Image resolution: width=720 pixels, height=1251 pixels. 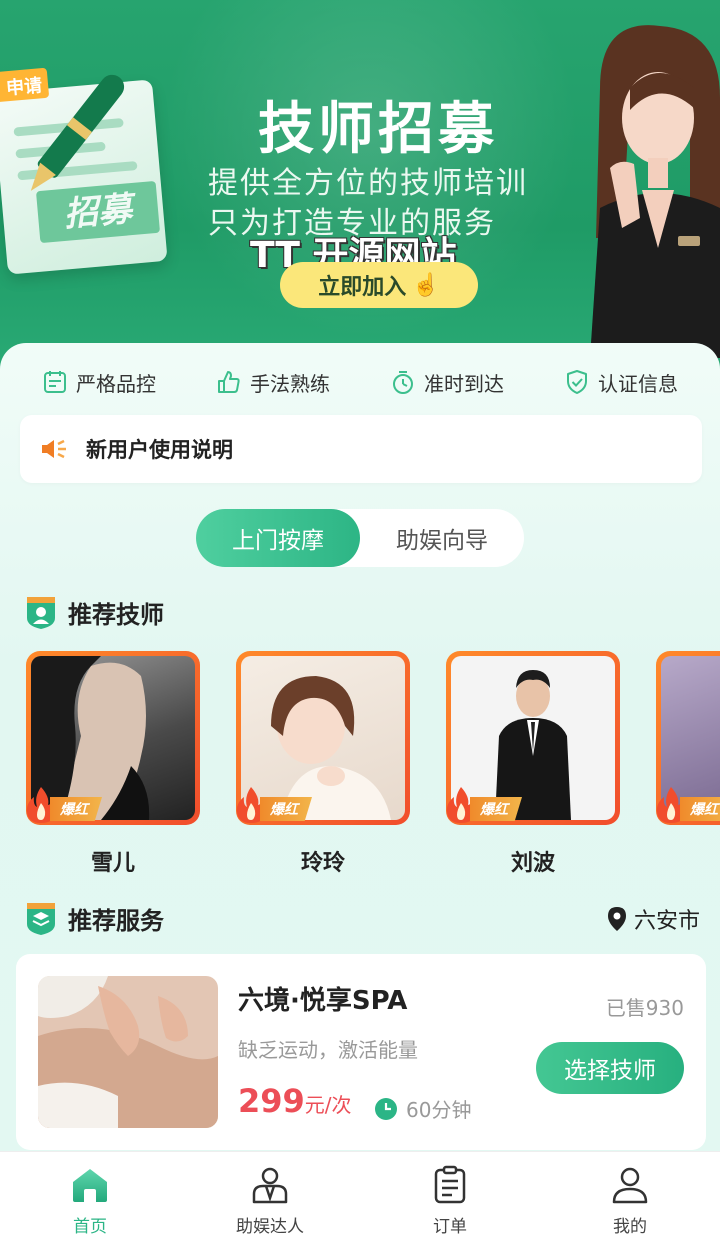 What do you see at coordinates (270, 1185) in the screenshot?
I see `expert-icon` at bounding box center [270, 1185].